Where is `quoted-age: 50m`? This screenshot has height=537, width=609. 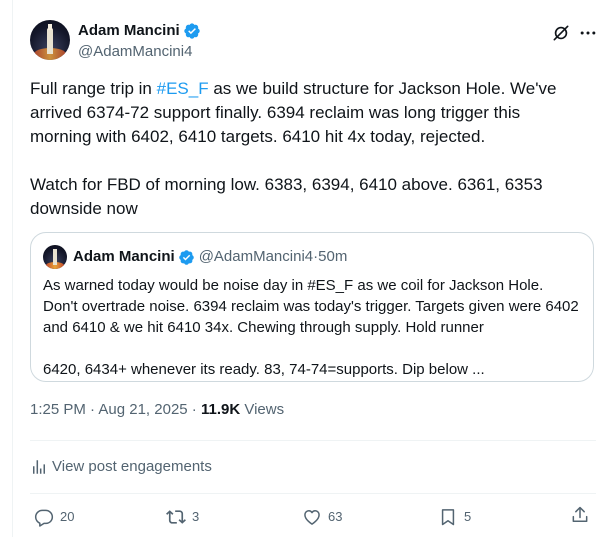 quoted-age: 50m is located at coordinates (333, 256).